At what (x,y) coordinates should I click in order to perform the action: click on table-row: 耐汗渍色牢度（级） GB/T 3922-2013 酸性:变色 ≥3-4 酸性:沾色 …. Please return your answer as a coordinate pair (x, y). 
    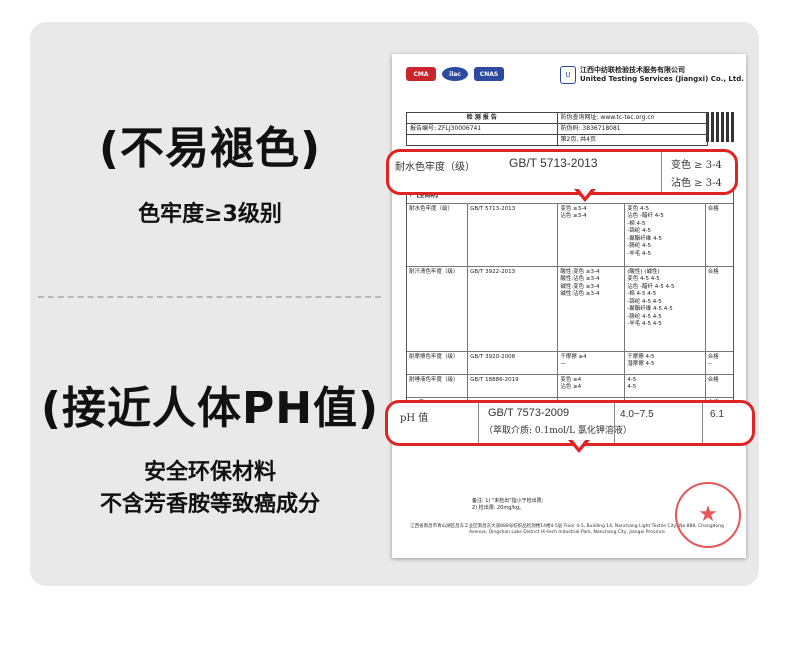
    Looking at the image, I should click on (570, 309).